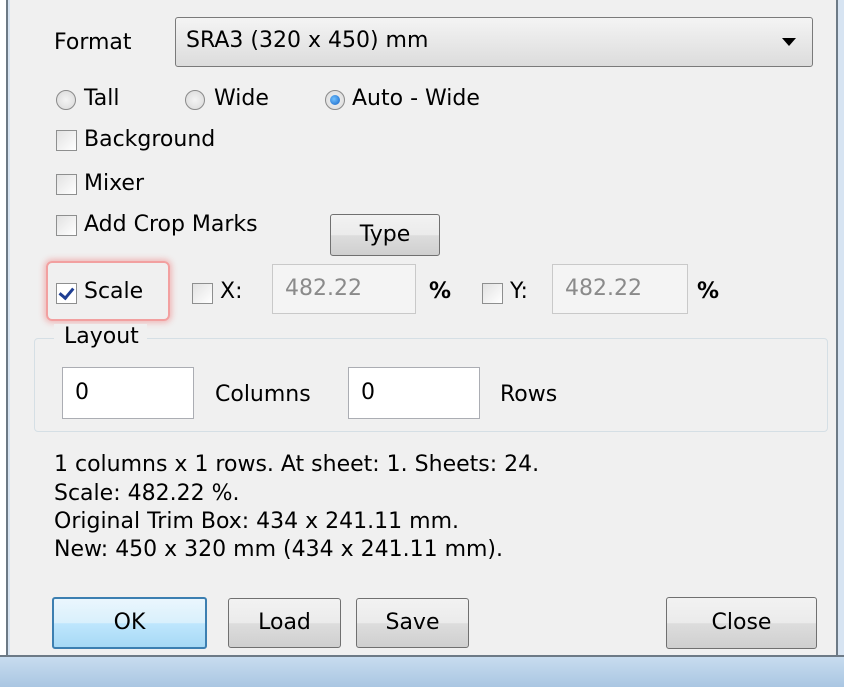 This screenshot has height=687, width=844. I want to click on format-dropdown-value: SRA3 (320 x 450) mm, so click(307, 40).